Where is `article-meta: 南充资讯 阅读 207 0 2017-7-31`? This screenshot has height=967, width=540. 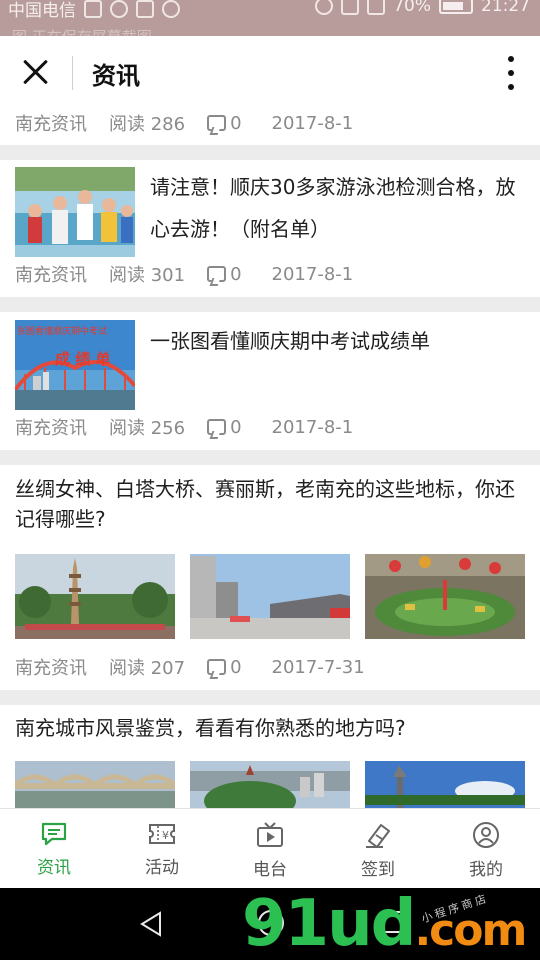
article-meta: 南充资讯 阅读 207 0 2017-7-31 is located at coordinates (190, 667).